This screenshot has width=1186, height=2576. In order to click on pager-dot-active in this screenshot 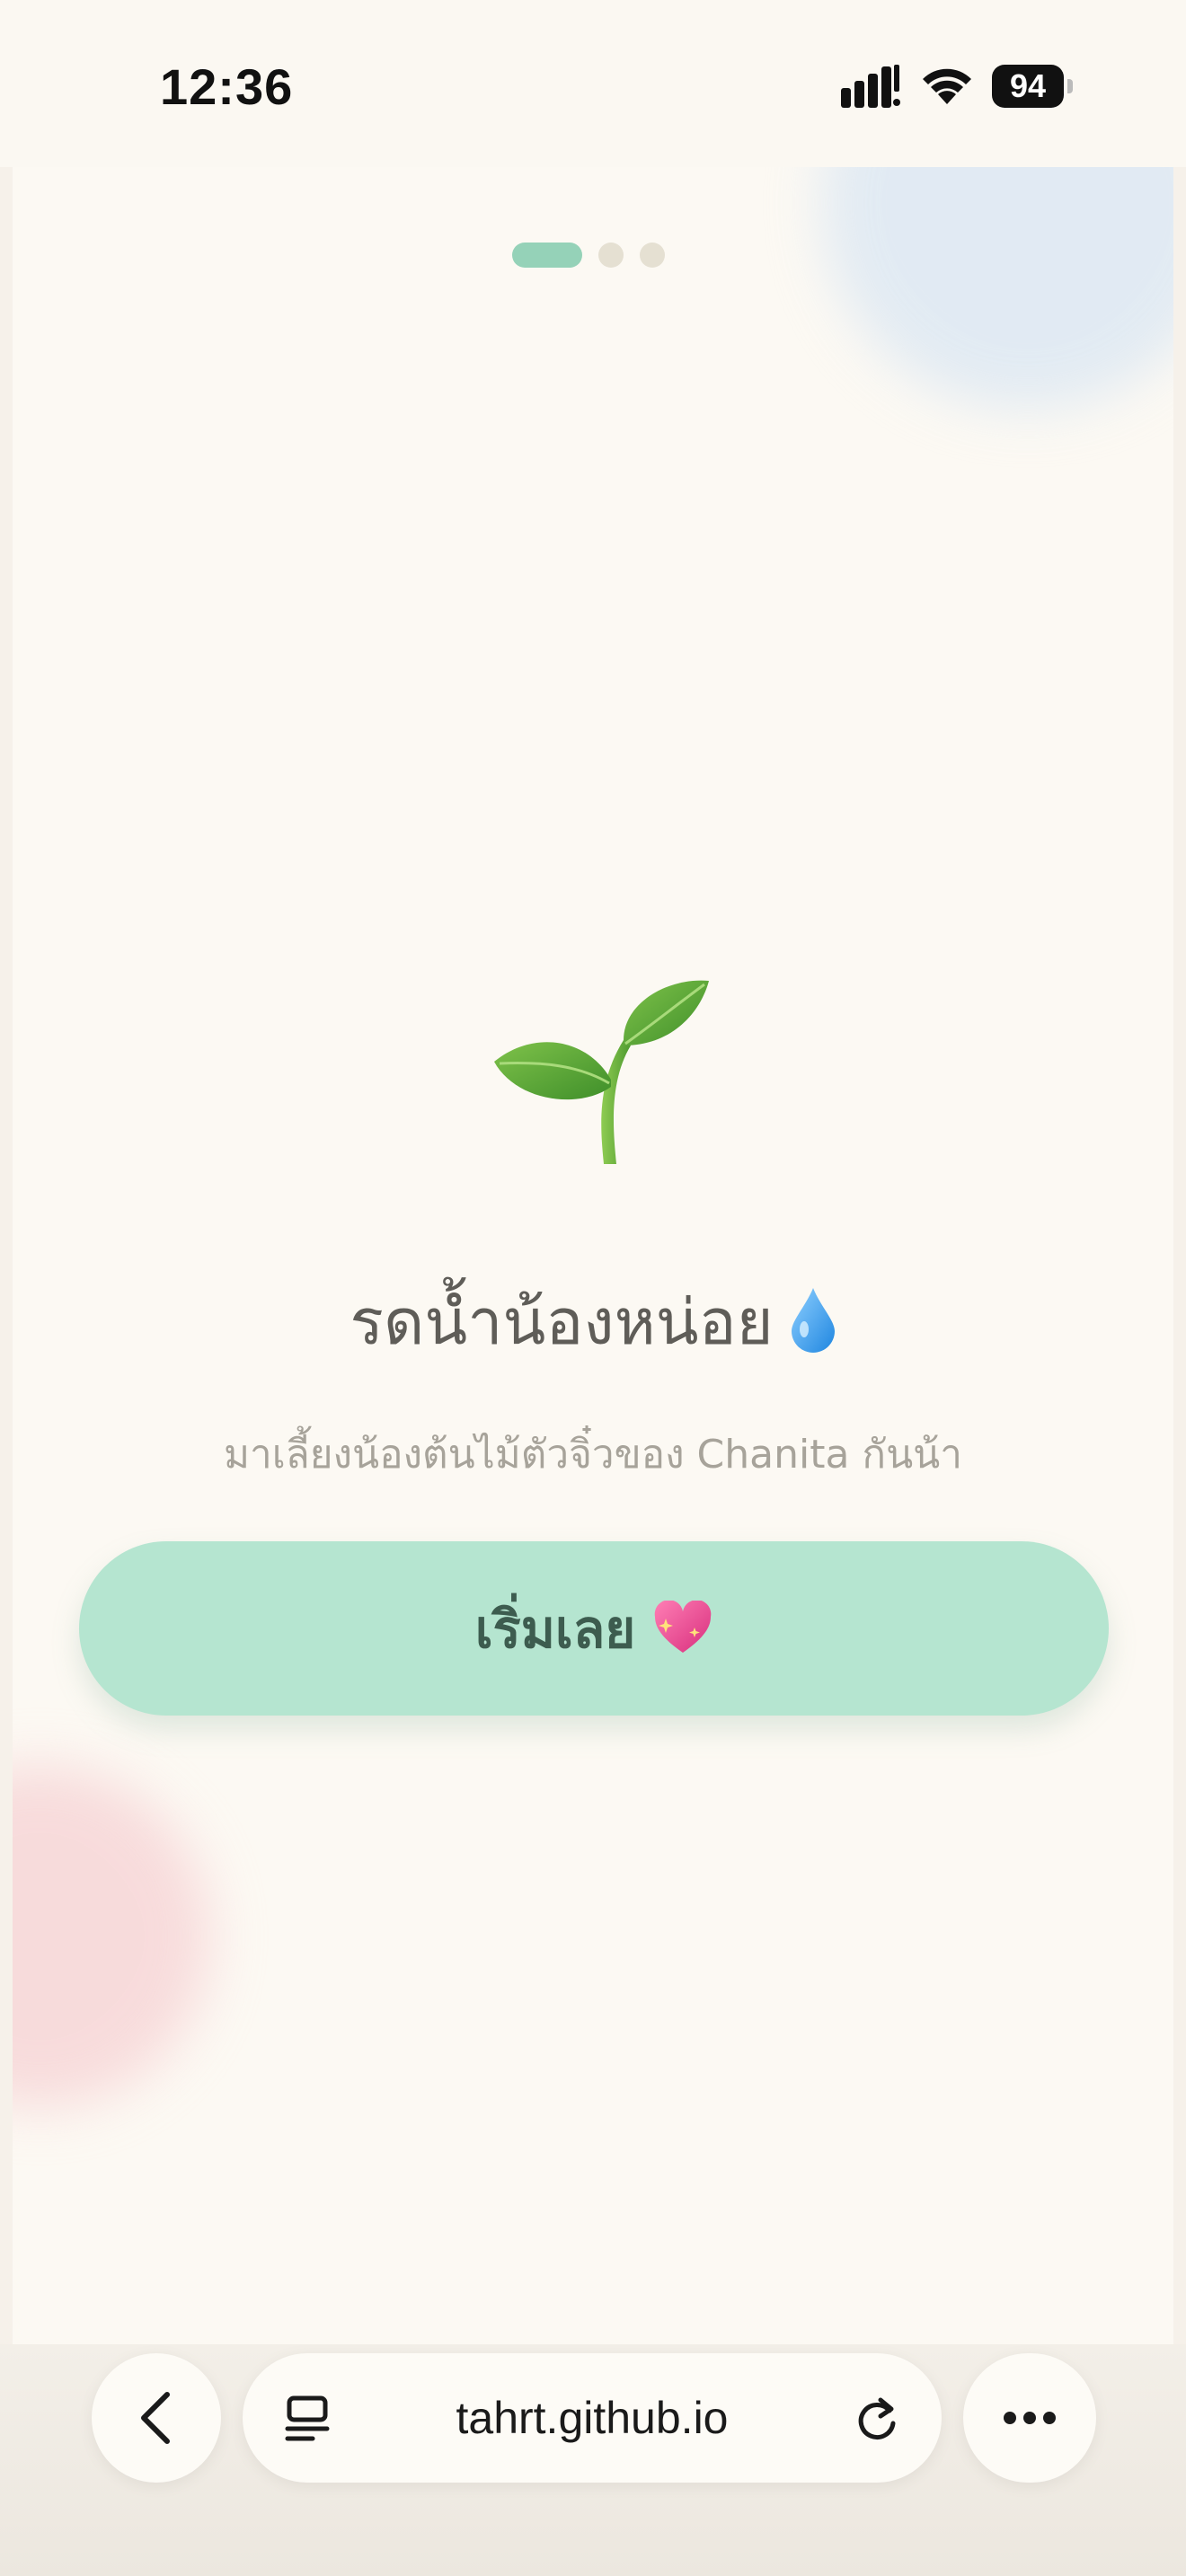, I will do `click(547, 255)`.